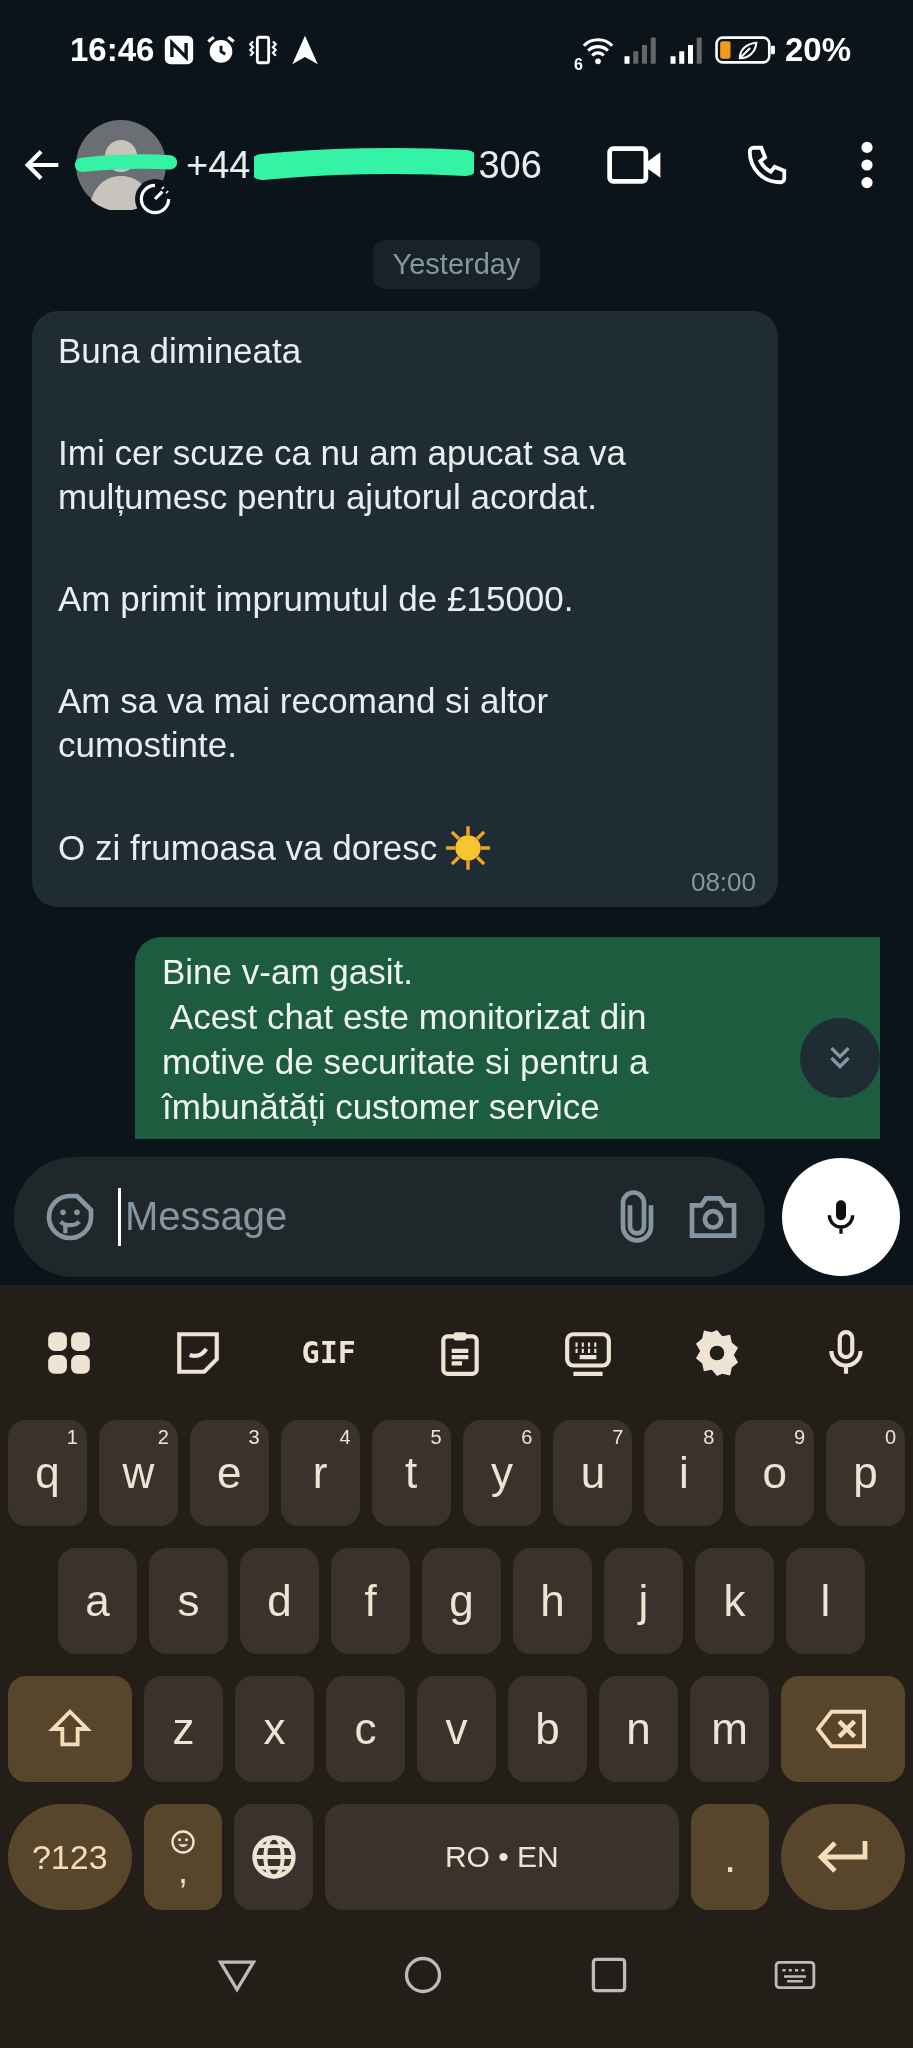  I want to click on letter-key: w 2, so click(138, 1473).